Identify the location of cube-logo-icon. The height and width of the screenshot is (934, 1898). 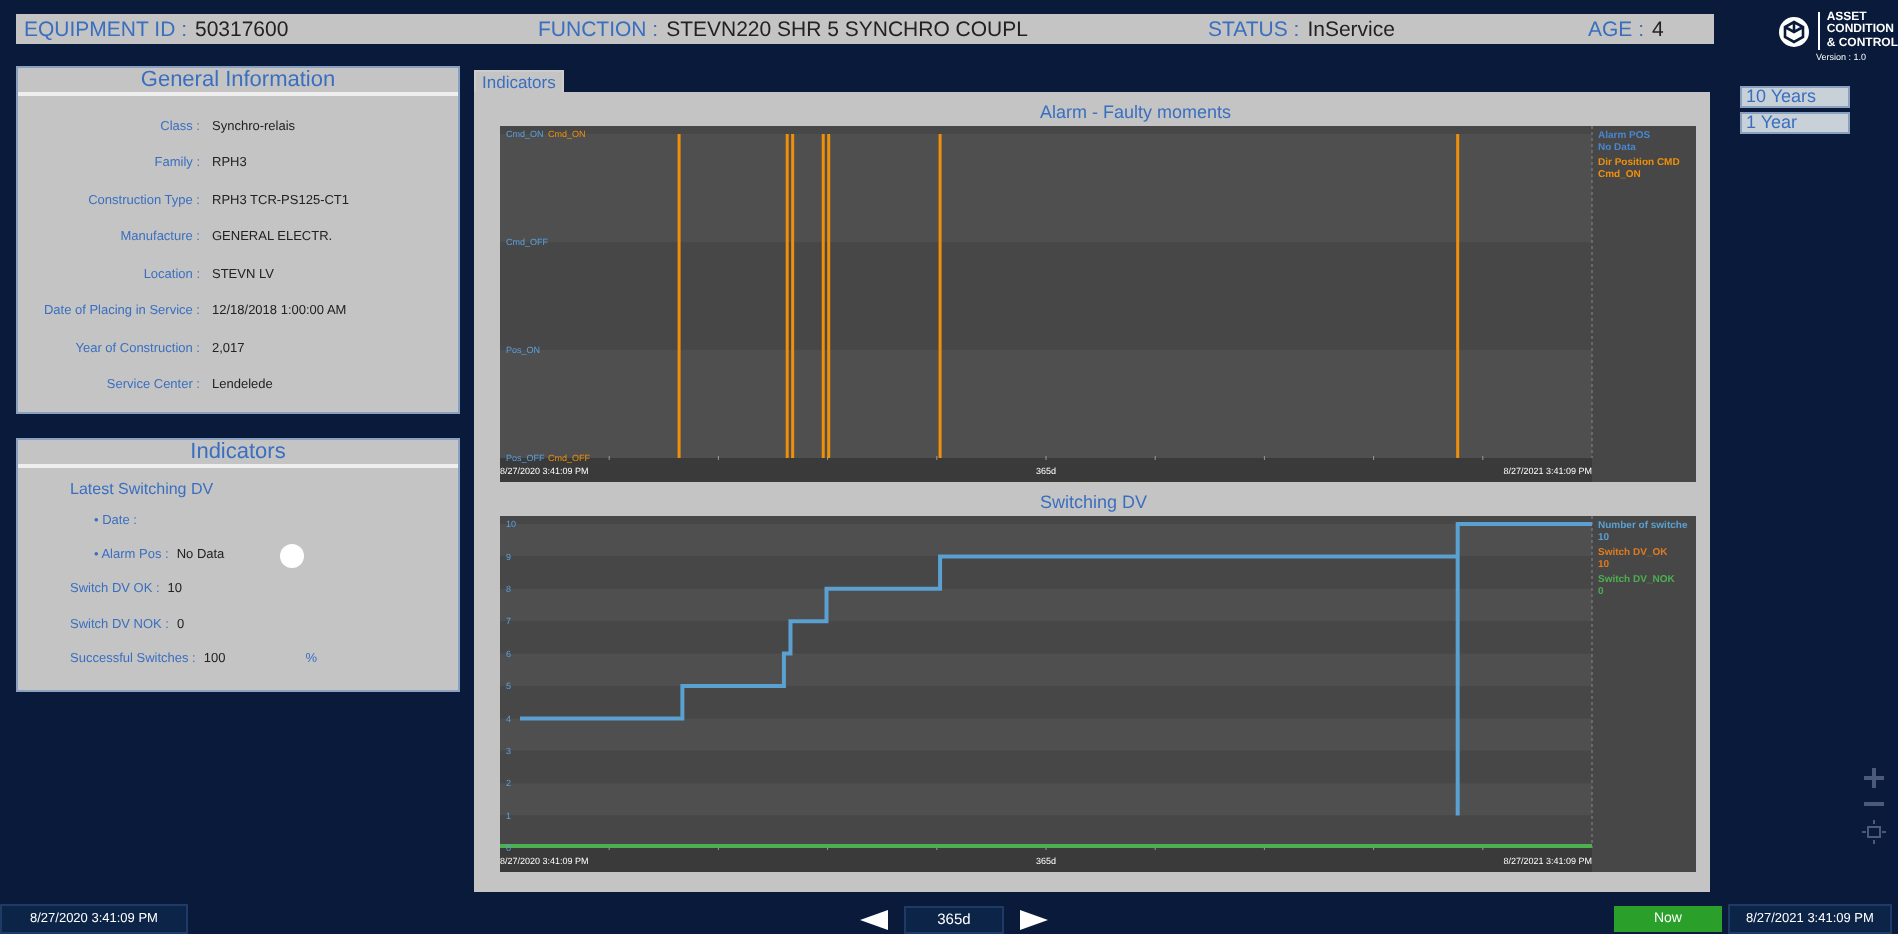
(1794, 31).